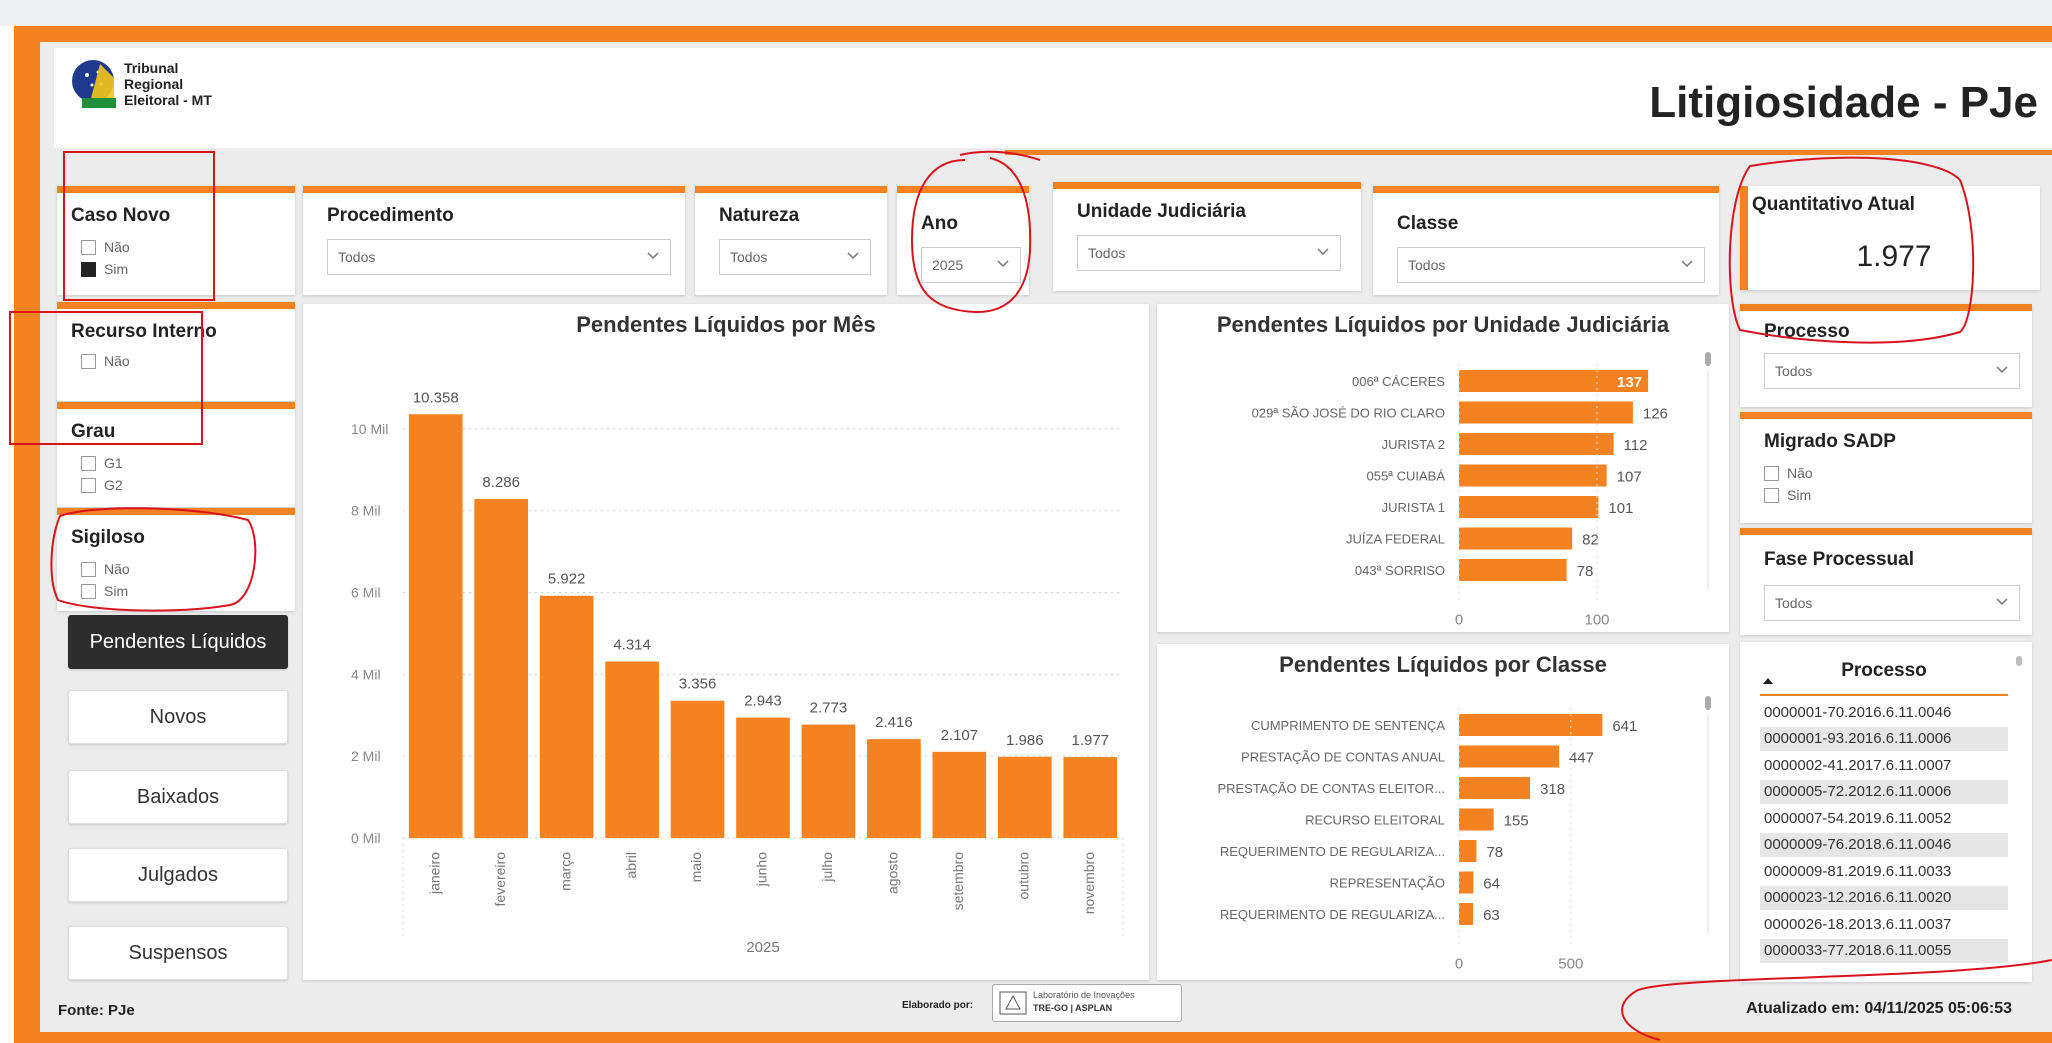 This screenshot has height=1043, width=2052. What do you see at coordinates (178, 875) in the screenshot?
I see `nav-button-julgados: Julgados` at bounding box center [178, 875].